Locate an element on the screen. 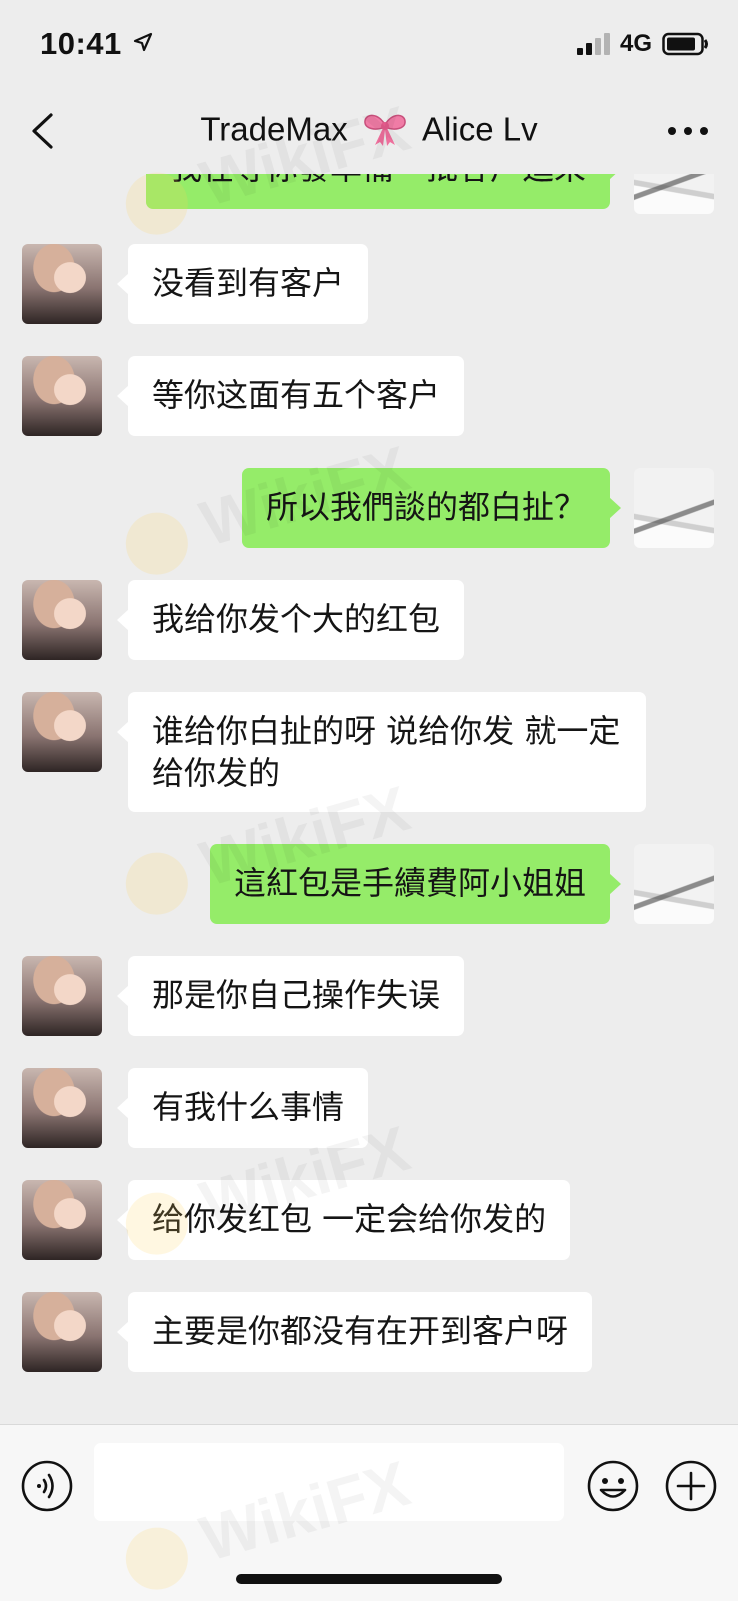 This screenshot has height=1601, width=738. voice-icon is located at coordinates (47, 1486).